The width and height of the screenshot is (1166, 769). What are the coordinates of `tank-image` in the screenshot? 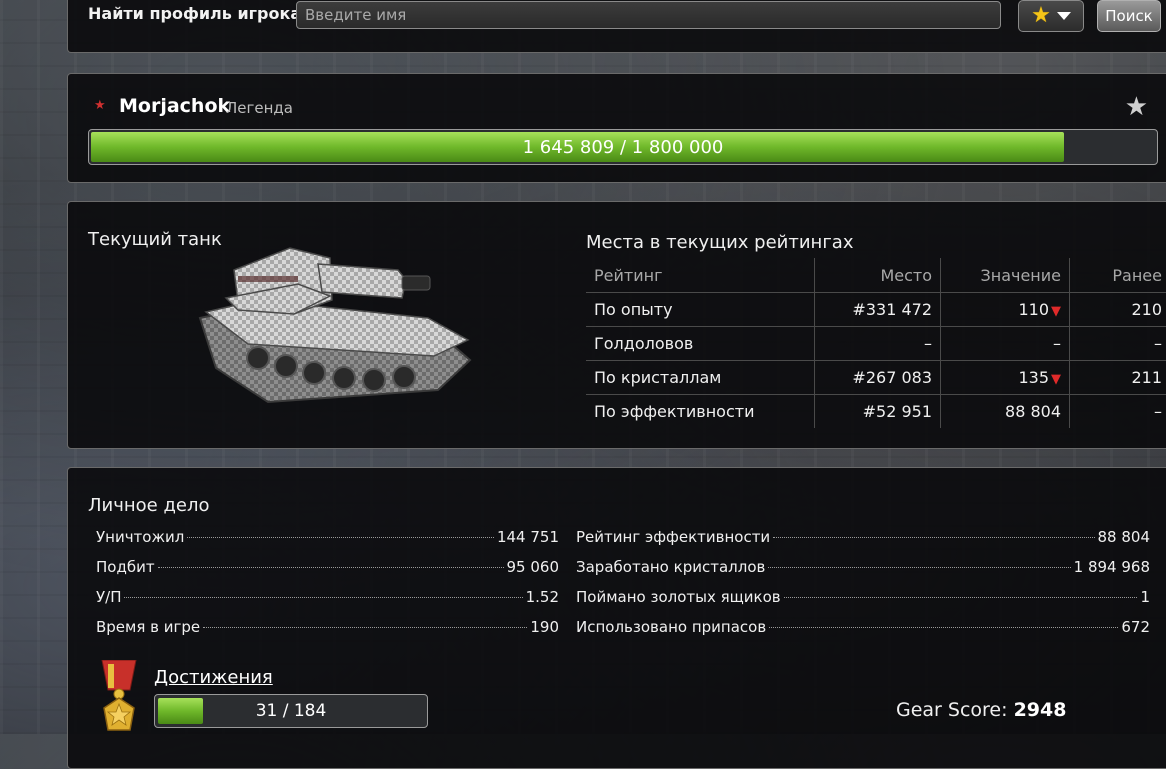 It's located at (338, 325).